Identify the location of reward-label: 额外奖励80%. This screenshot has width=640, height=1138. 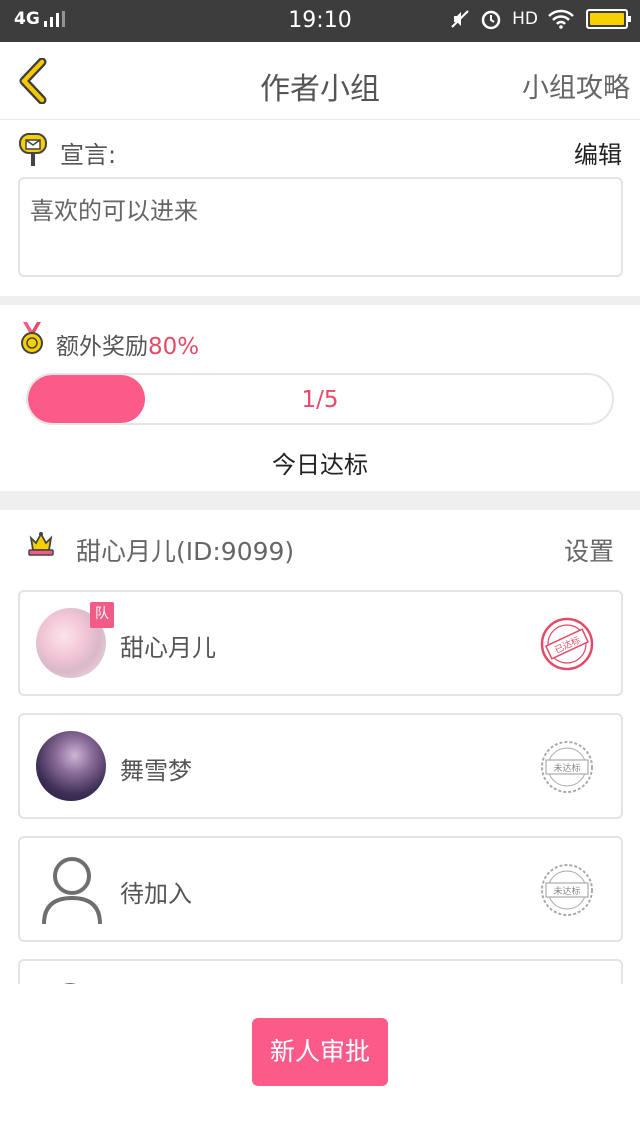
(127, 344).